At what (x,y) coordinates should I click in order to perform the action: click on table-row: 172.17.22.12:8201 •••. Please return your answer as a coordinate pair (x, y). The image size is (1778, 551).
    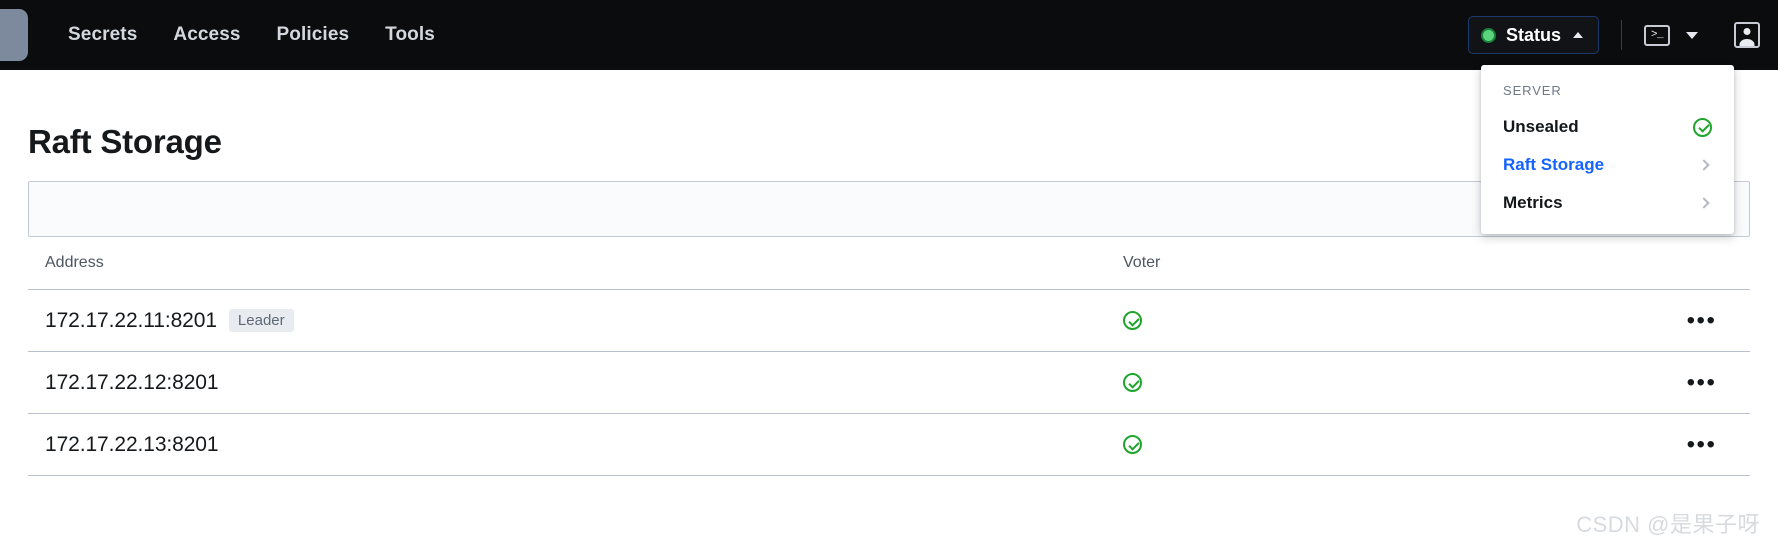
    Looking at the image, I should click on (889, 383).